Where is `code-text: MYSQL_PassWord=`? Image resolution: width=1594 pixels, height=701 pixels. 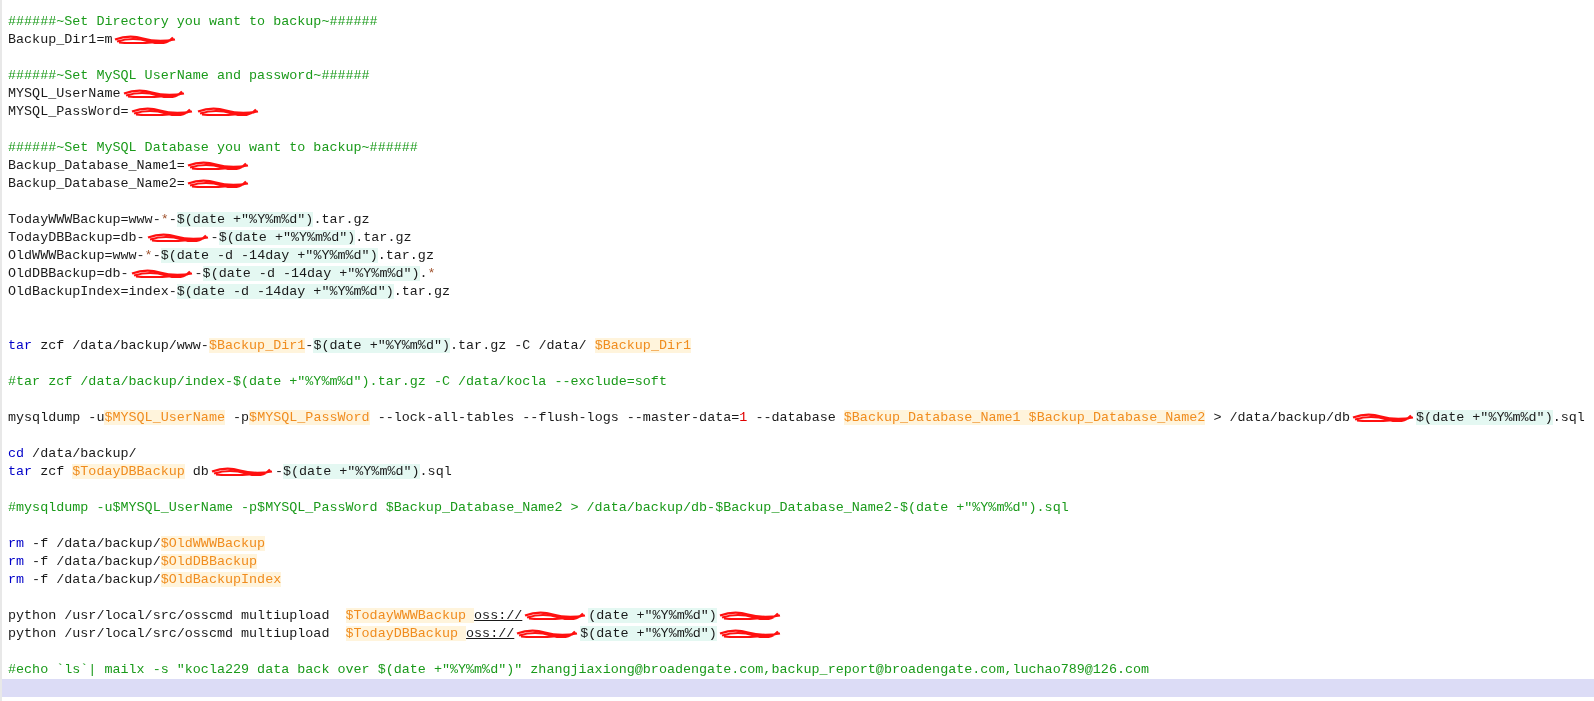
code-text: MYSQL_PassWord= is located at coordinates (68, 111).